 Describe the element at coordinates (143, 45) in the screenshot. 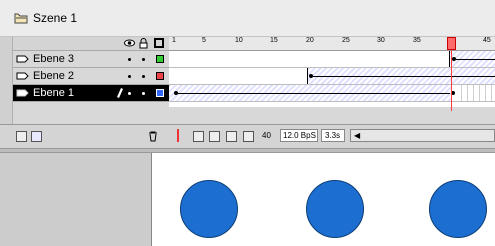

I see `lock-icon` at that location.